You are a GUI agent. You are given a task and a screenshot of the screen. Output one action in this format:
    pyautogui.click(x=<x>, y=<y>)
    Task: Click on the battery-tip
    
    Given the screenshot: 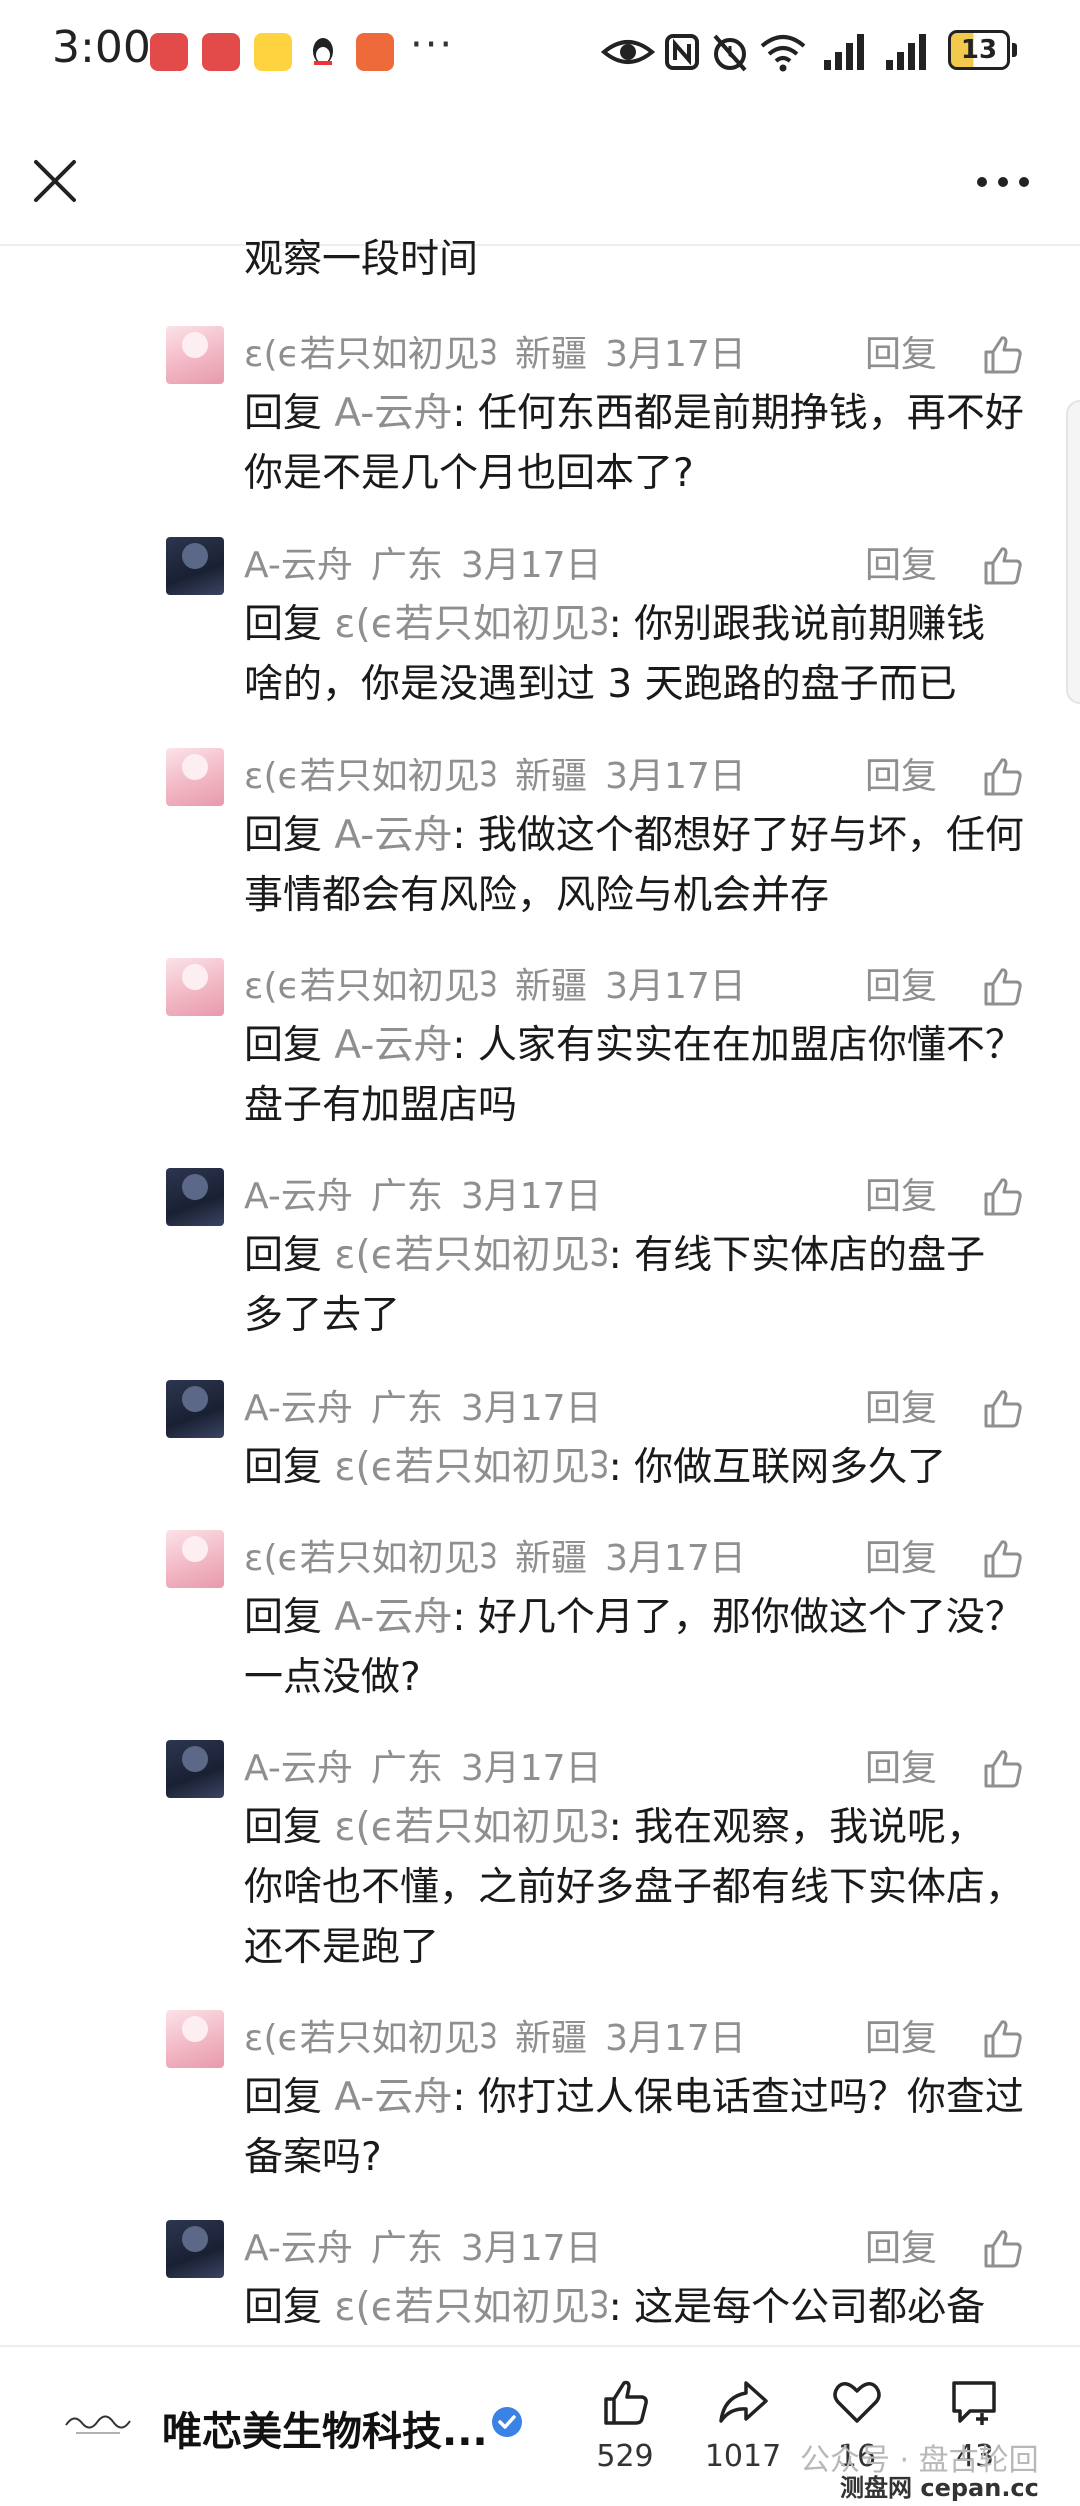 What is the action you would take?
    pyautogui.click(x=1014, y=50)
    